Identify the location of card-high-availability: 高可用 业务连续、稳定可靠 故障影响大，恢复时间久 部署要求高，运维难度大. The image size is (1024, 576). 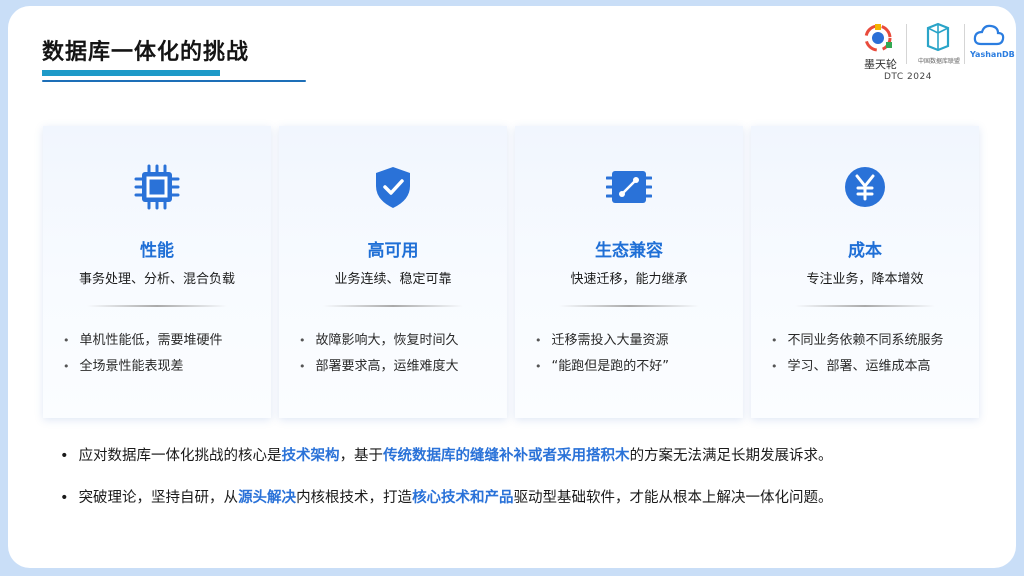
(393, 272).